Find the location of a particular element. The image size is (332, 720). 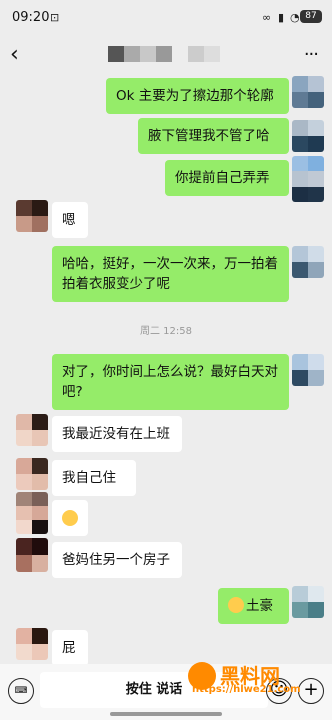

more-icon: ··· is located at coordinates (311, 54).